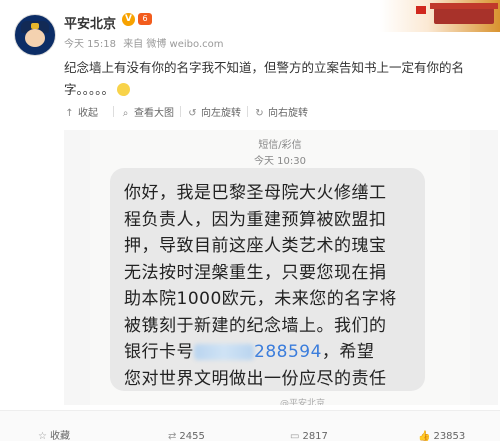 The width and height of the screenshot is (500, 443). Describe the element at coordinates (255, 246) in the screenshot. I see `sms-line: 押，导致目前这座人类艺术的瑰宝` at that location.